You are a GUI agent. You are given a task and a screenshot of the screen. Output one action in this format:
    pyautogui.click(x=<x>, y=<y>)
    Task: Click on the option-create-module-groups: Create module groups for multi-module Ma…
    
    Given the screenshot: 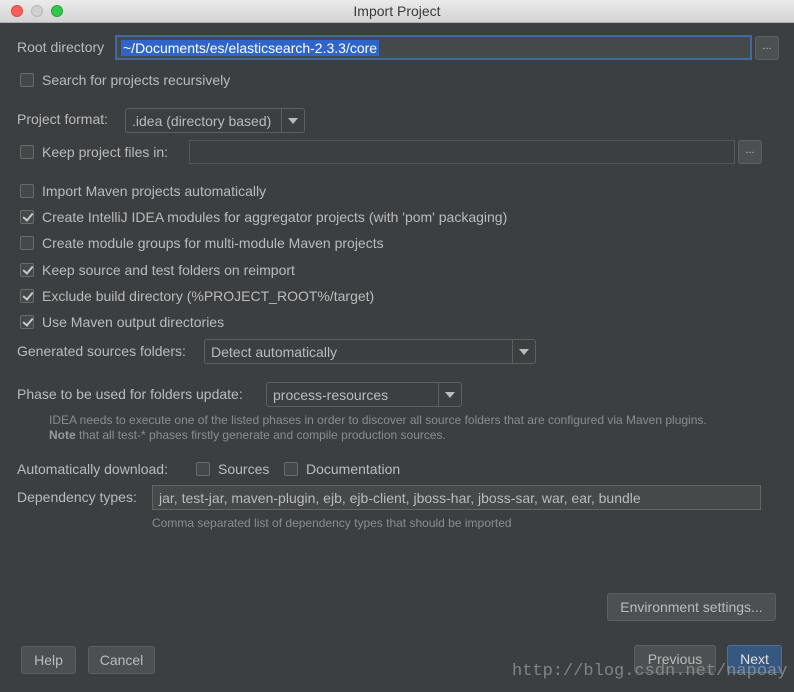 What is the action you would take?
    pyautogui.click(x=202, y=243)
    